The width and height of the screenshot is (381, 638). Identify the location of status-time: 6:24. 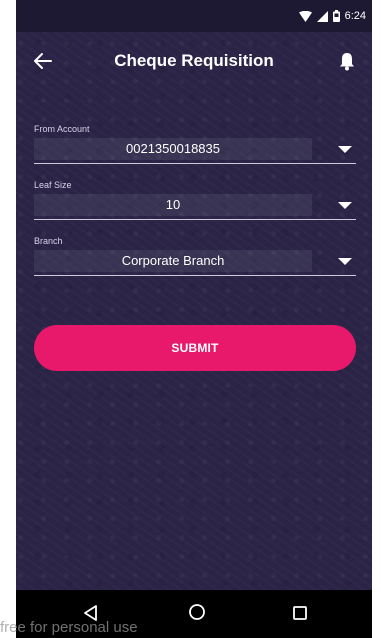
(355, 16).